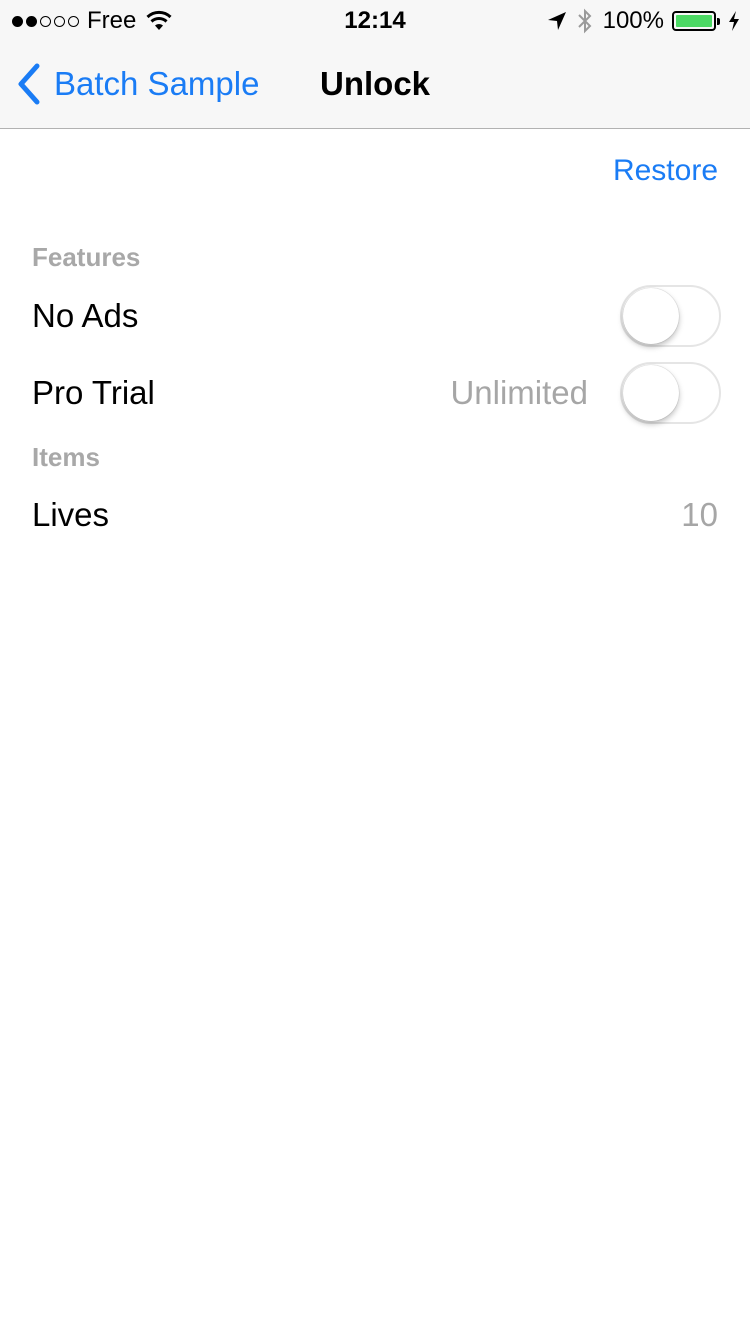 The image size is (750, 1334). I want to click on navigation-bar: Batch Sample Unlock, so click(375, 84).